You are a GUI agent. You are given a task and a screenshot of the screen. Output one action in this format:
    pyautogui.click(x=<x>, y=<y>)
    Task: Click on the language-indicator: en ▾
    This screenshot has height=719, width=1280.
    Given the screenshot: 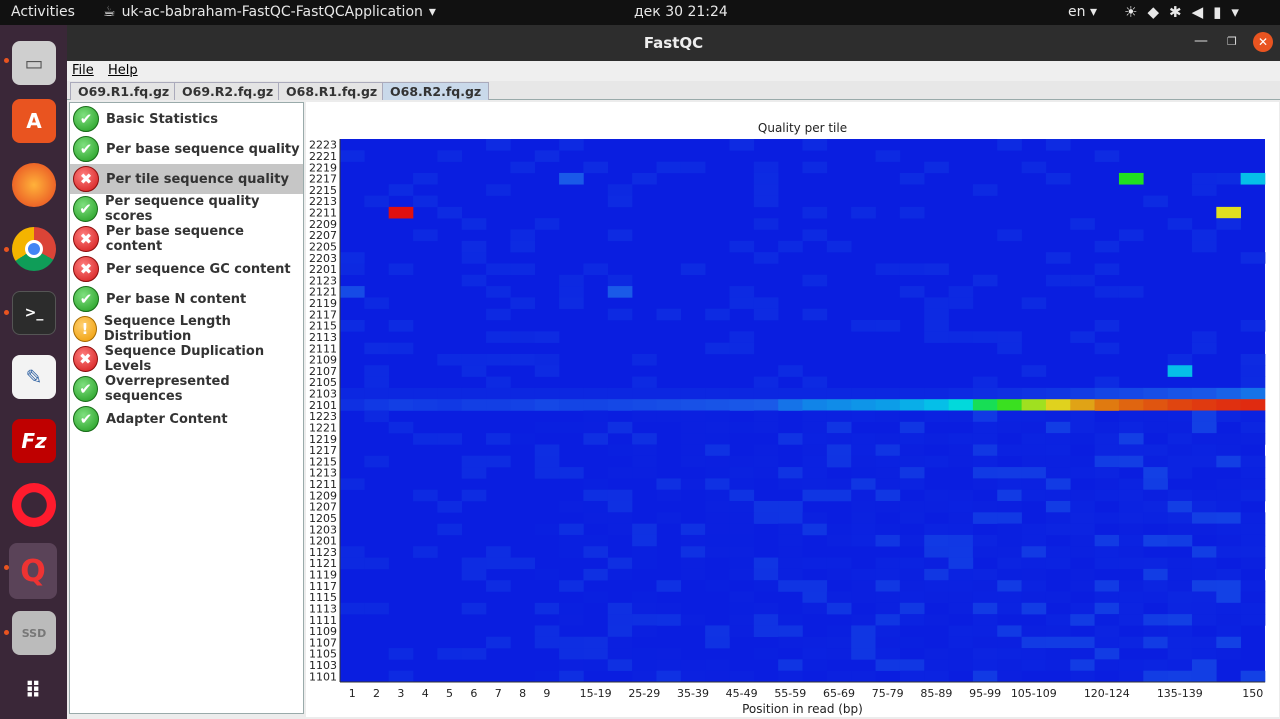 What is the action you would take?
    pyautogui.click(x=1082, y=12)
    